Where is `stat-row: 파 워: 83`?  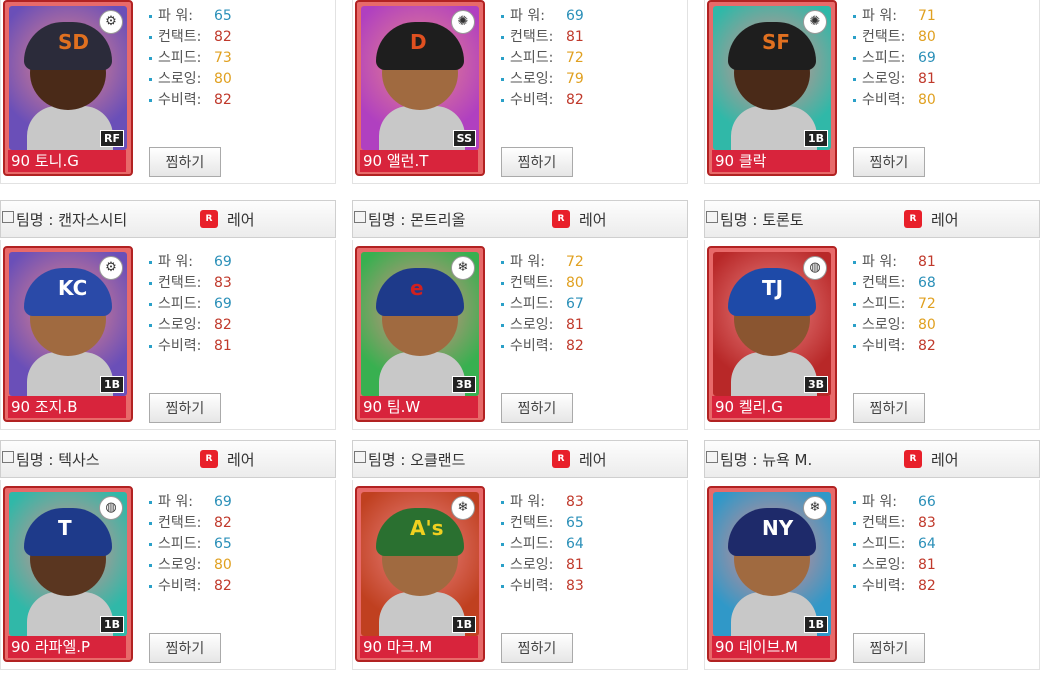
stat-row: 파 워: 83 is located at coordinates (542, 502).